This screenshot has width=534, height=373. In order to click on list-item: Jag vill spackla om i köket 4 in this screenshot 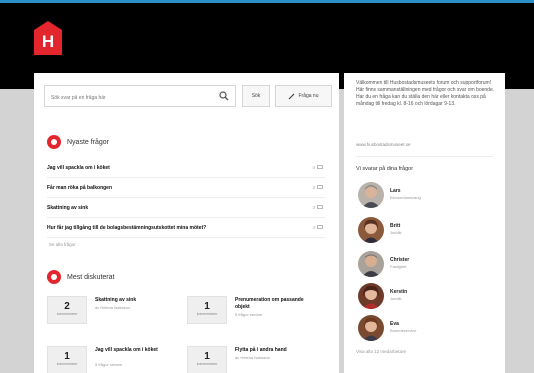, I will do `click(186, 168)`.